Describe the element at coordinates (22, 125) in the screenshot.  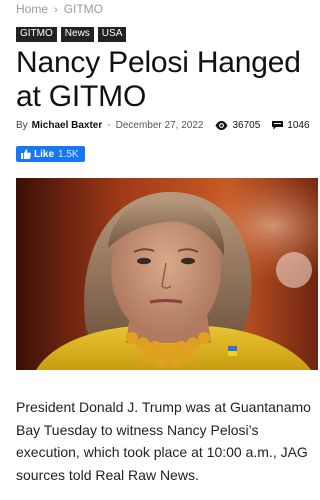
I see `by-label: By` at that location.